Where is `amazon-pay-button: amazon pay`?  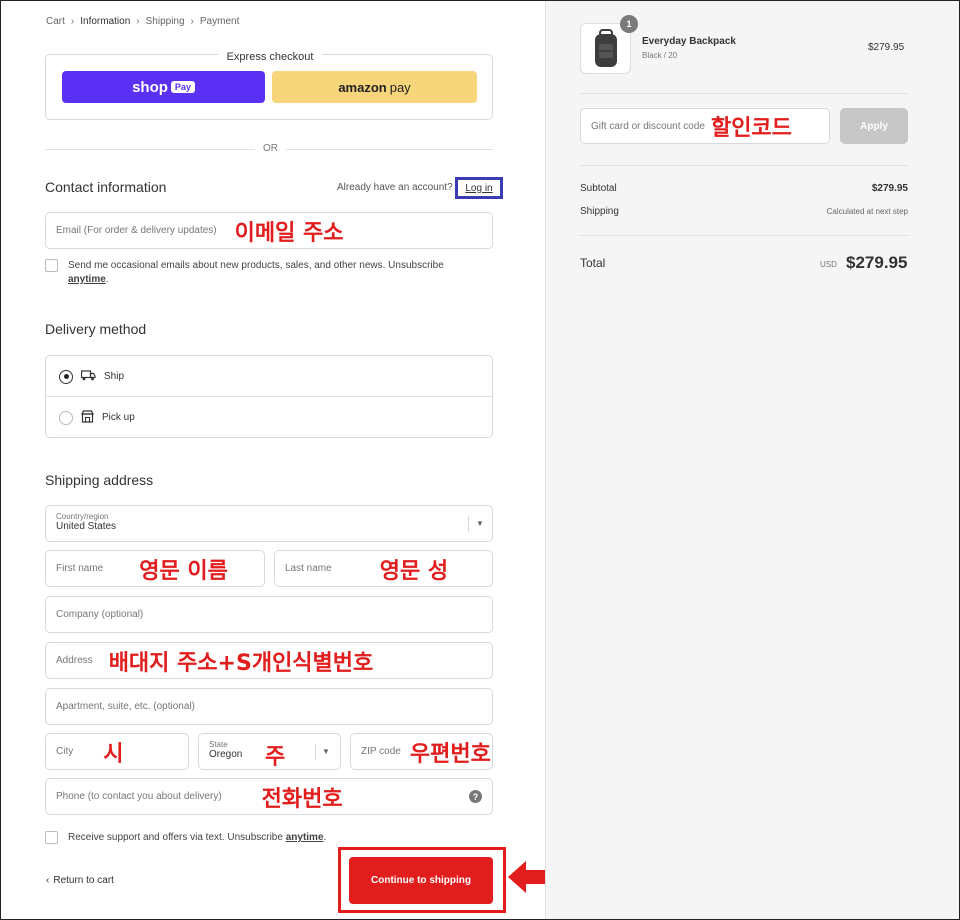 amazon-pay-button: amazon pay is located at coordinates (374, 87).